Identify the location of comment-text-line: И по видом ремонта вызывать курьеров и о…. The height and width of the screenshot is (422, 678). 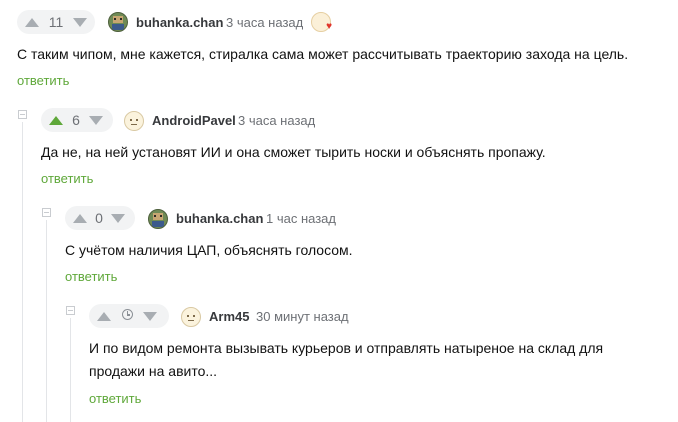
(346, 348).